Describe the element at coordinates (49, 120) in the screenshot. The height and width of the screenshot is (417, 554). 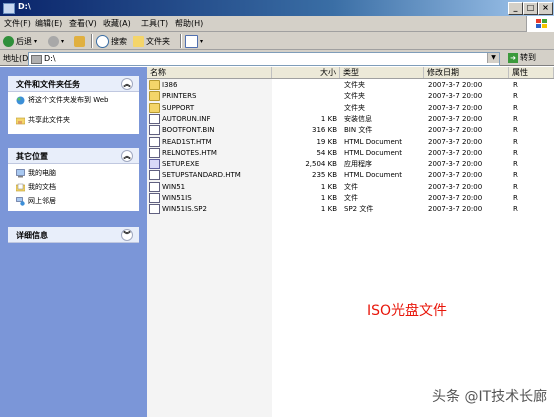
I see `share-folder-label: 共享此文件夹` at that location.